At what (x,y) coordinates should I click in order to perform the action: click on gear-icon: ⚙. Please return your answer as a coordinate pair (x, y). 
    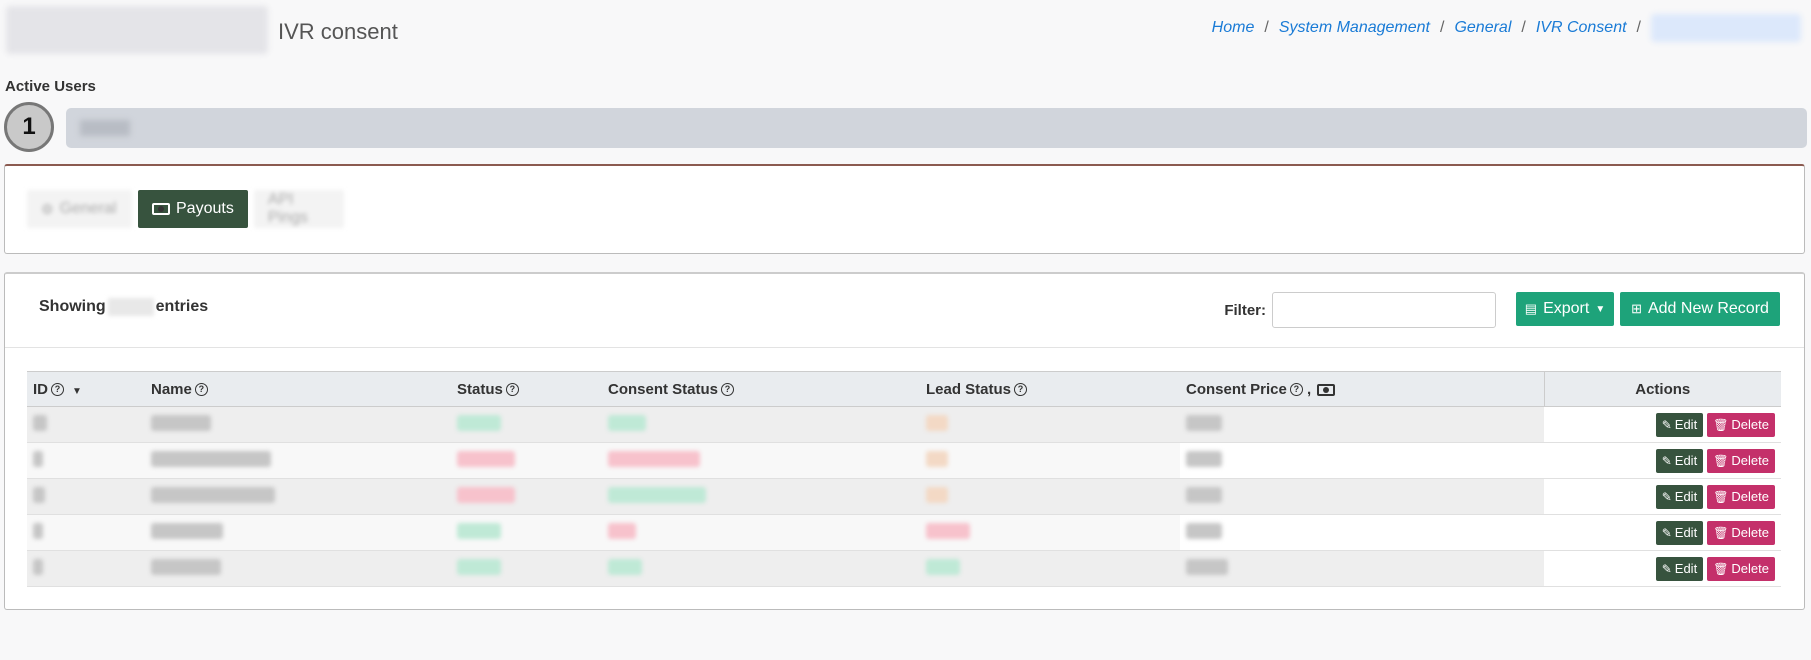
    Looking at the image, I should click on (47, 208).